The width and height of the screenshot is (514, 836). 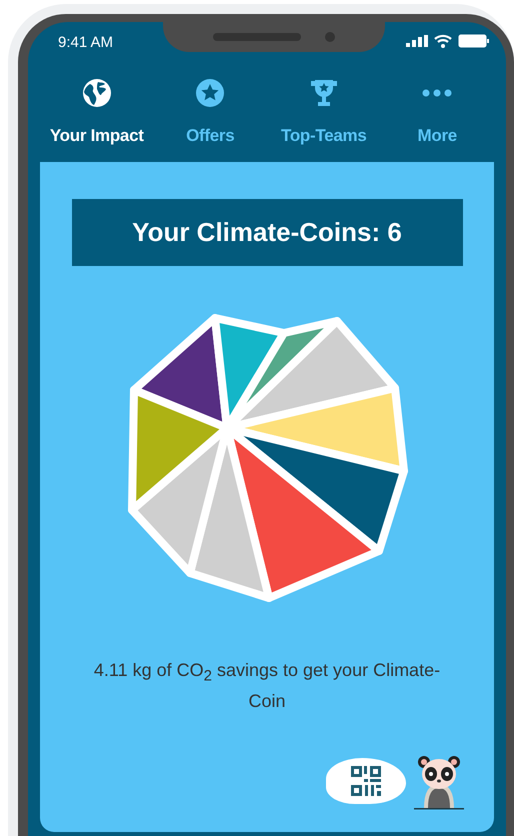 What do you see at coordinates (86, 42) in the screenshot?
I see `status-time: 9:41 AM` at bounding box center [86, 42].